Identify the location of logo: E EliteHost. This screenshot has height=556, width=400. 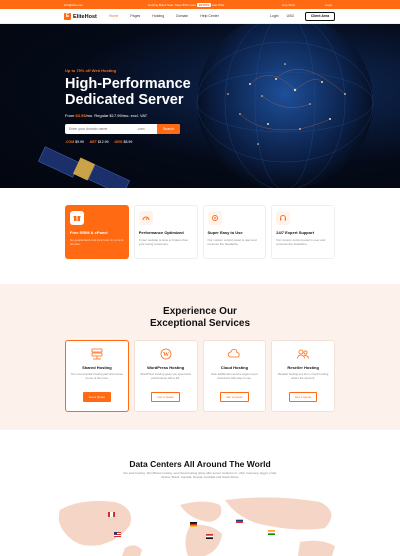
(80, 16).